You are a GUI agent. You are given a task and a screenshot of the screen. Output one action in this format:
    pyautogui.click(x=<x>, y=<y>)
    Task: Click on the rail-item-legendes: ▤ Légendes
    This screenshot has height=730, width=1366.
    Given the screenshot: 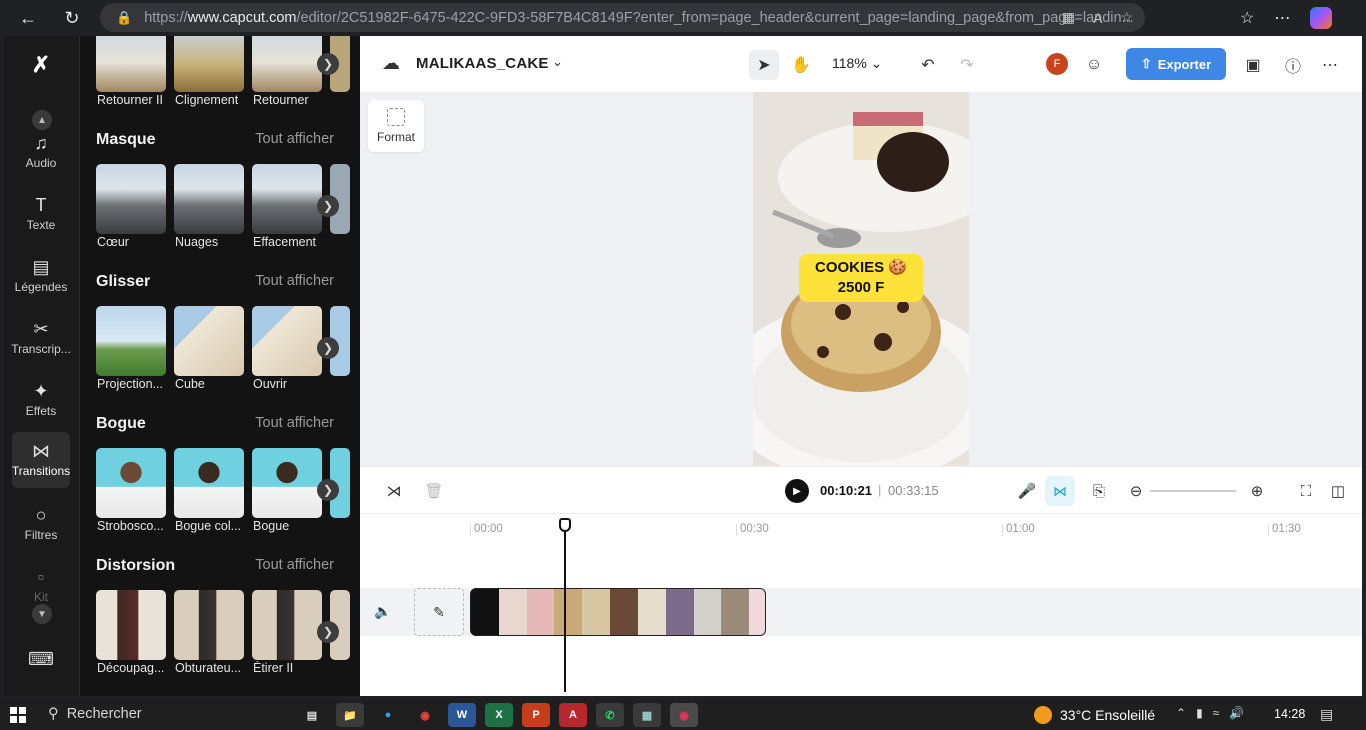 What is the action you would take?
    pyautogui.click(x=41, y=276)
    